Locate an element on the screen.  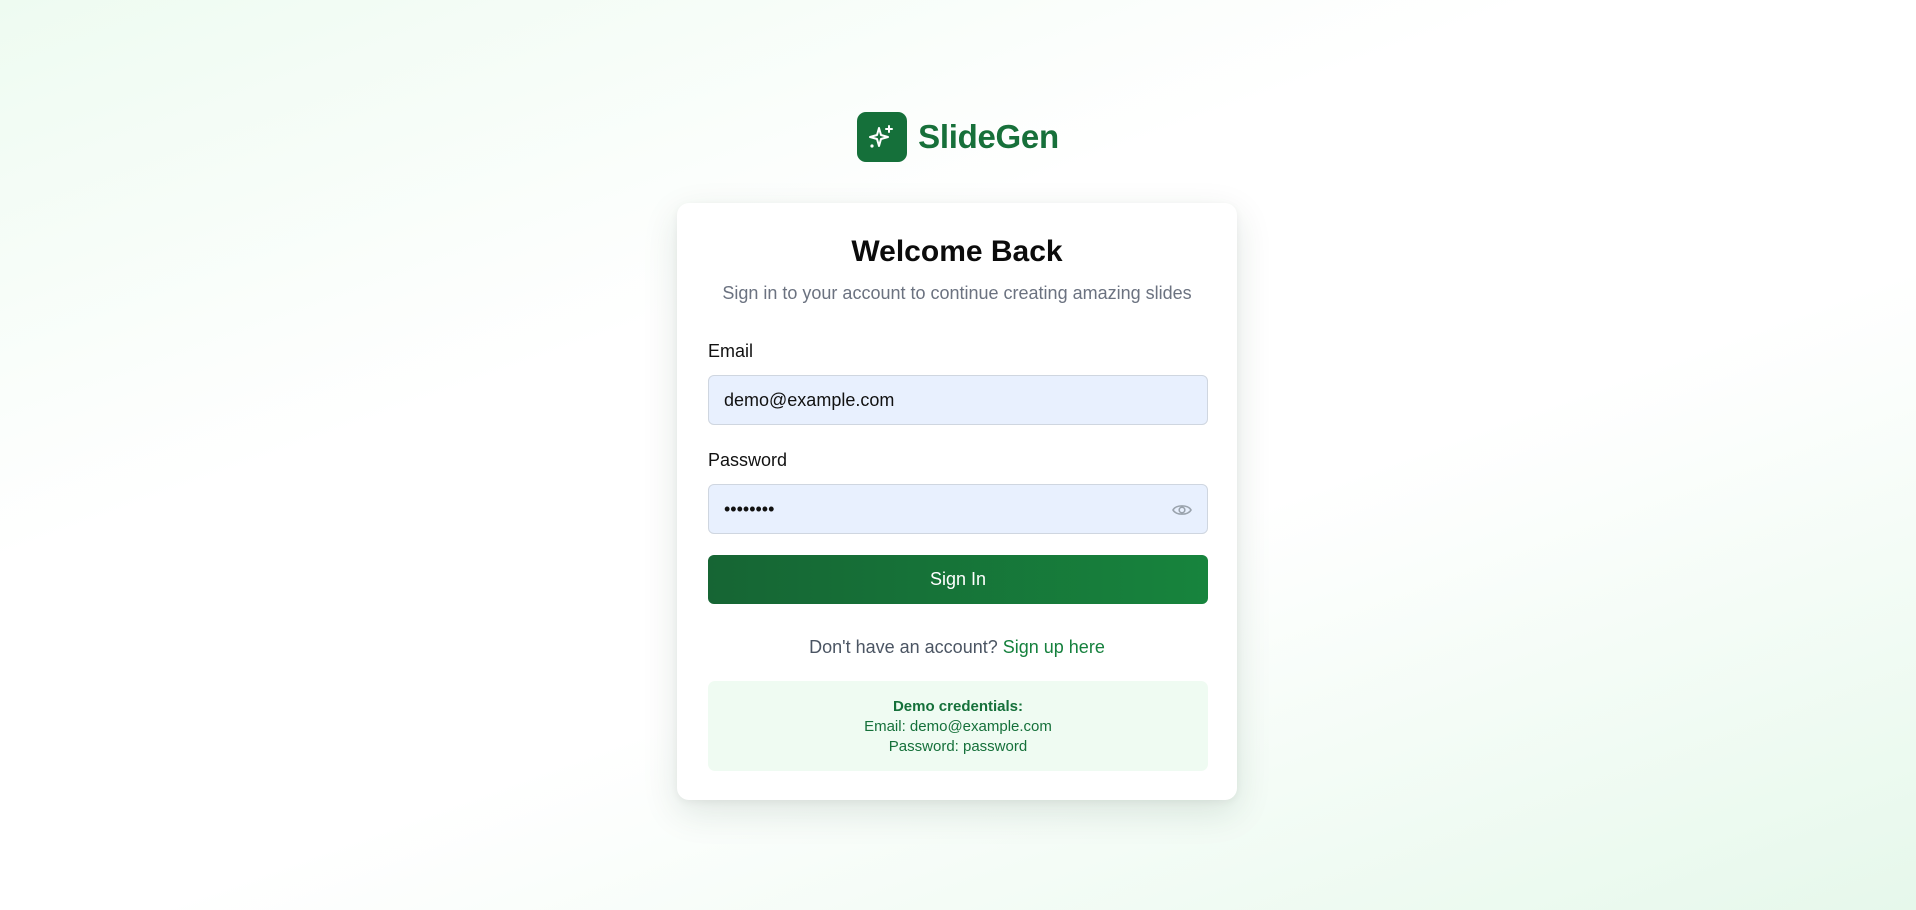
signup-prompt: Don't have an account? Sign up here is located at coordinates (957, 647).